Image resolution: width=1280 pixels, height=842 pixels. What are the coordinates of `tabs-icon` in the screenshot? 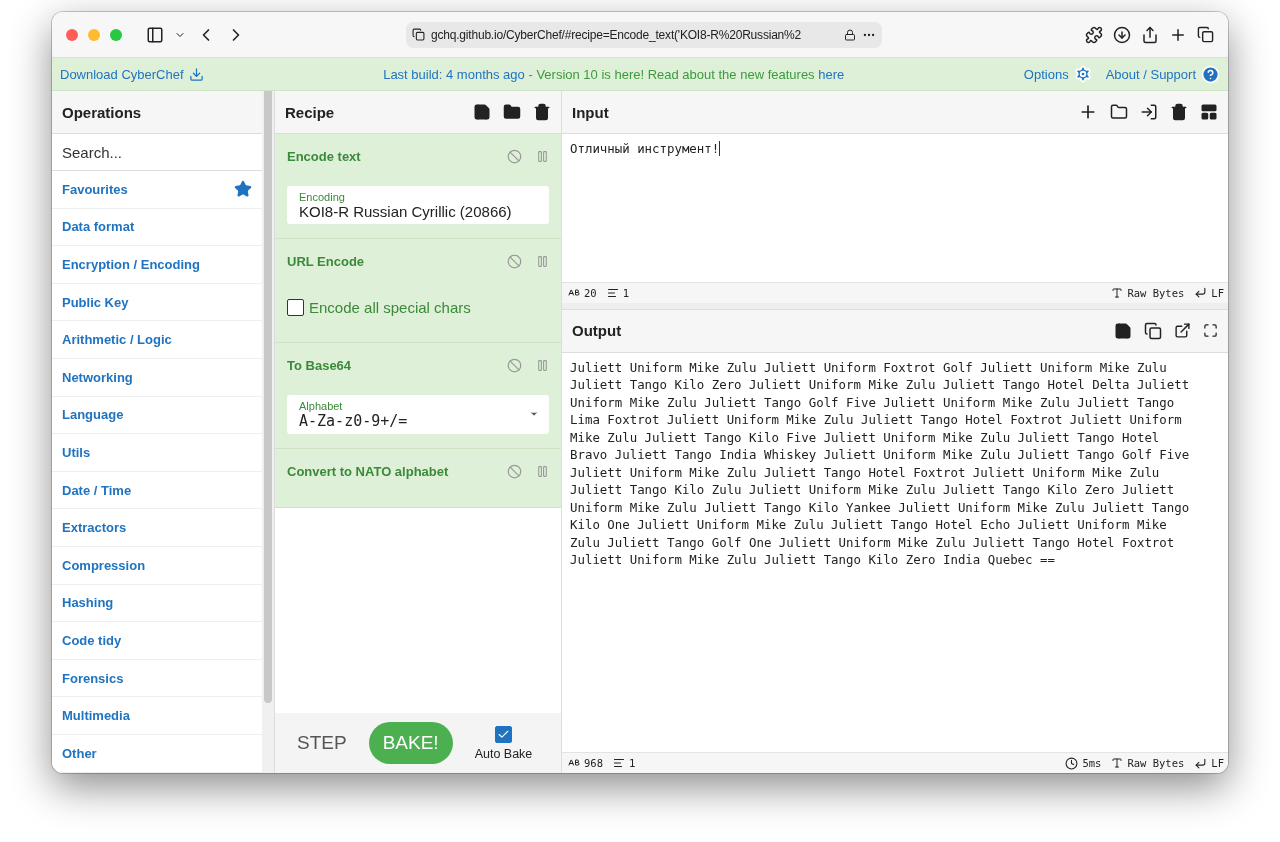 It's located at (1205, 34).